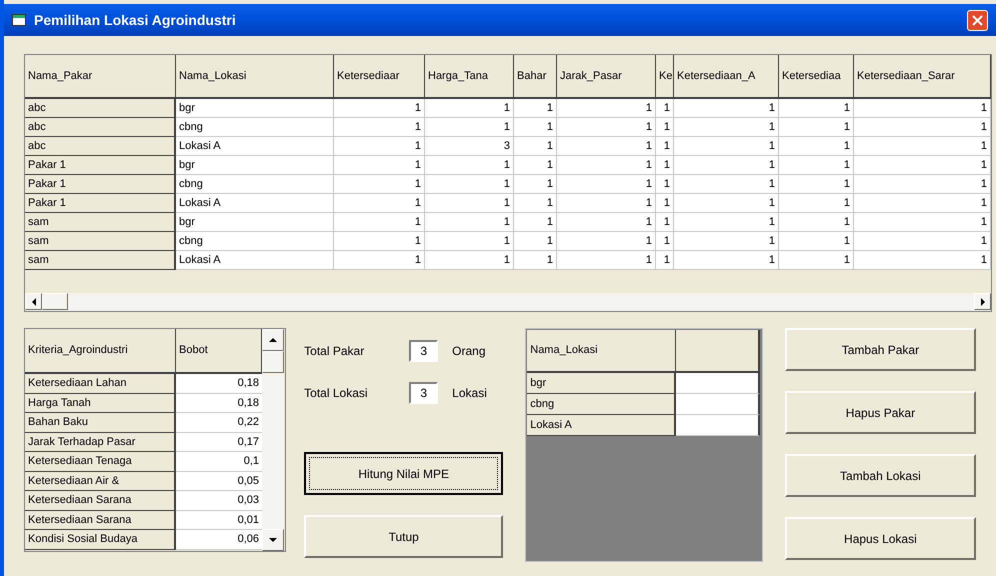 The image size is (996, 576). I want to click on push-button: Tutup, so click(404, 536).